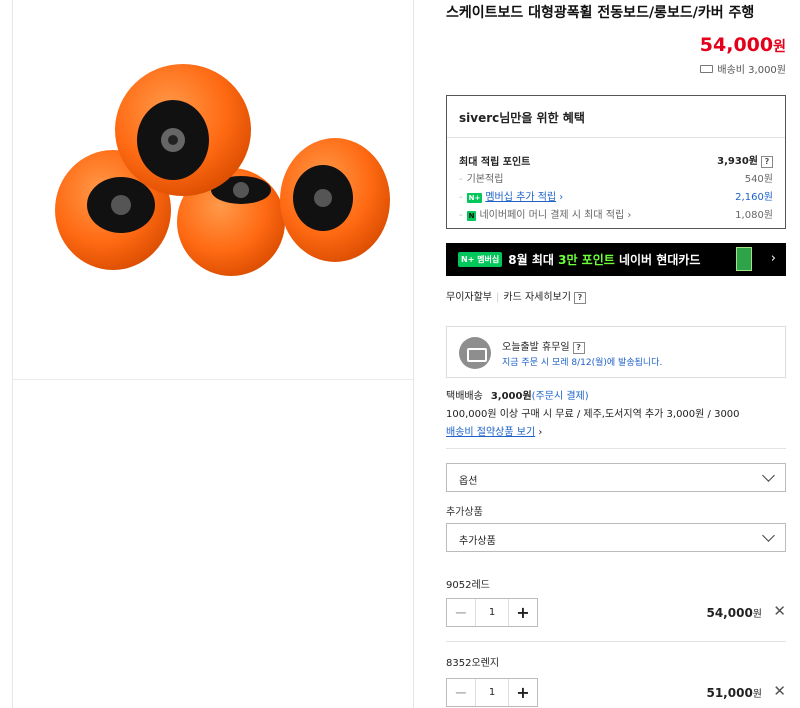  Describe the element at coordinates (335, 200) in the screenshot. I see `wheel-right` at that location.